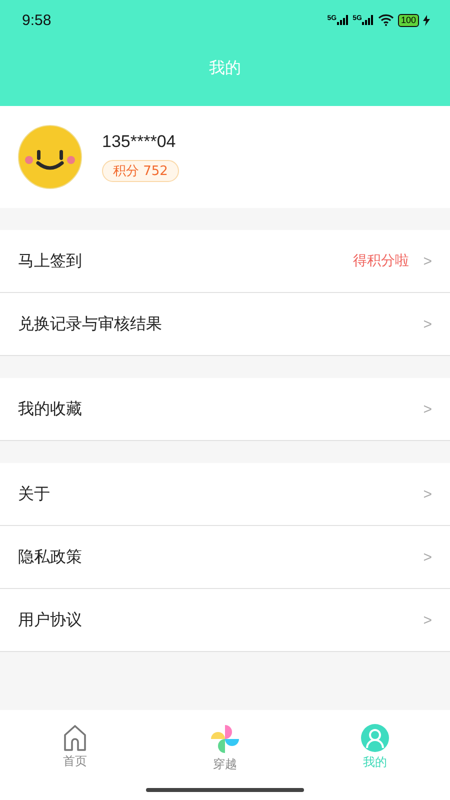 The width and height of the screenshot is (450, 800). Describe the element at coordinates (139, 142) in the screenshot. I see `phone-number: 135****04` at that location.